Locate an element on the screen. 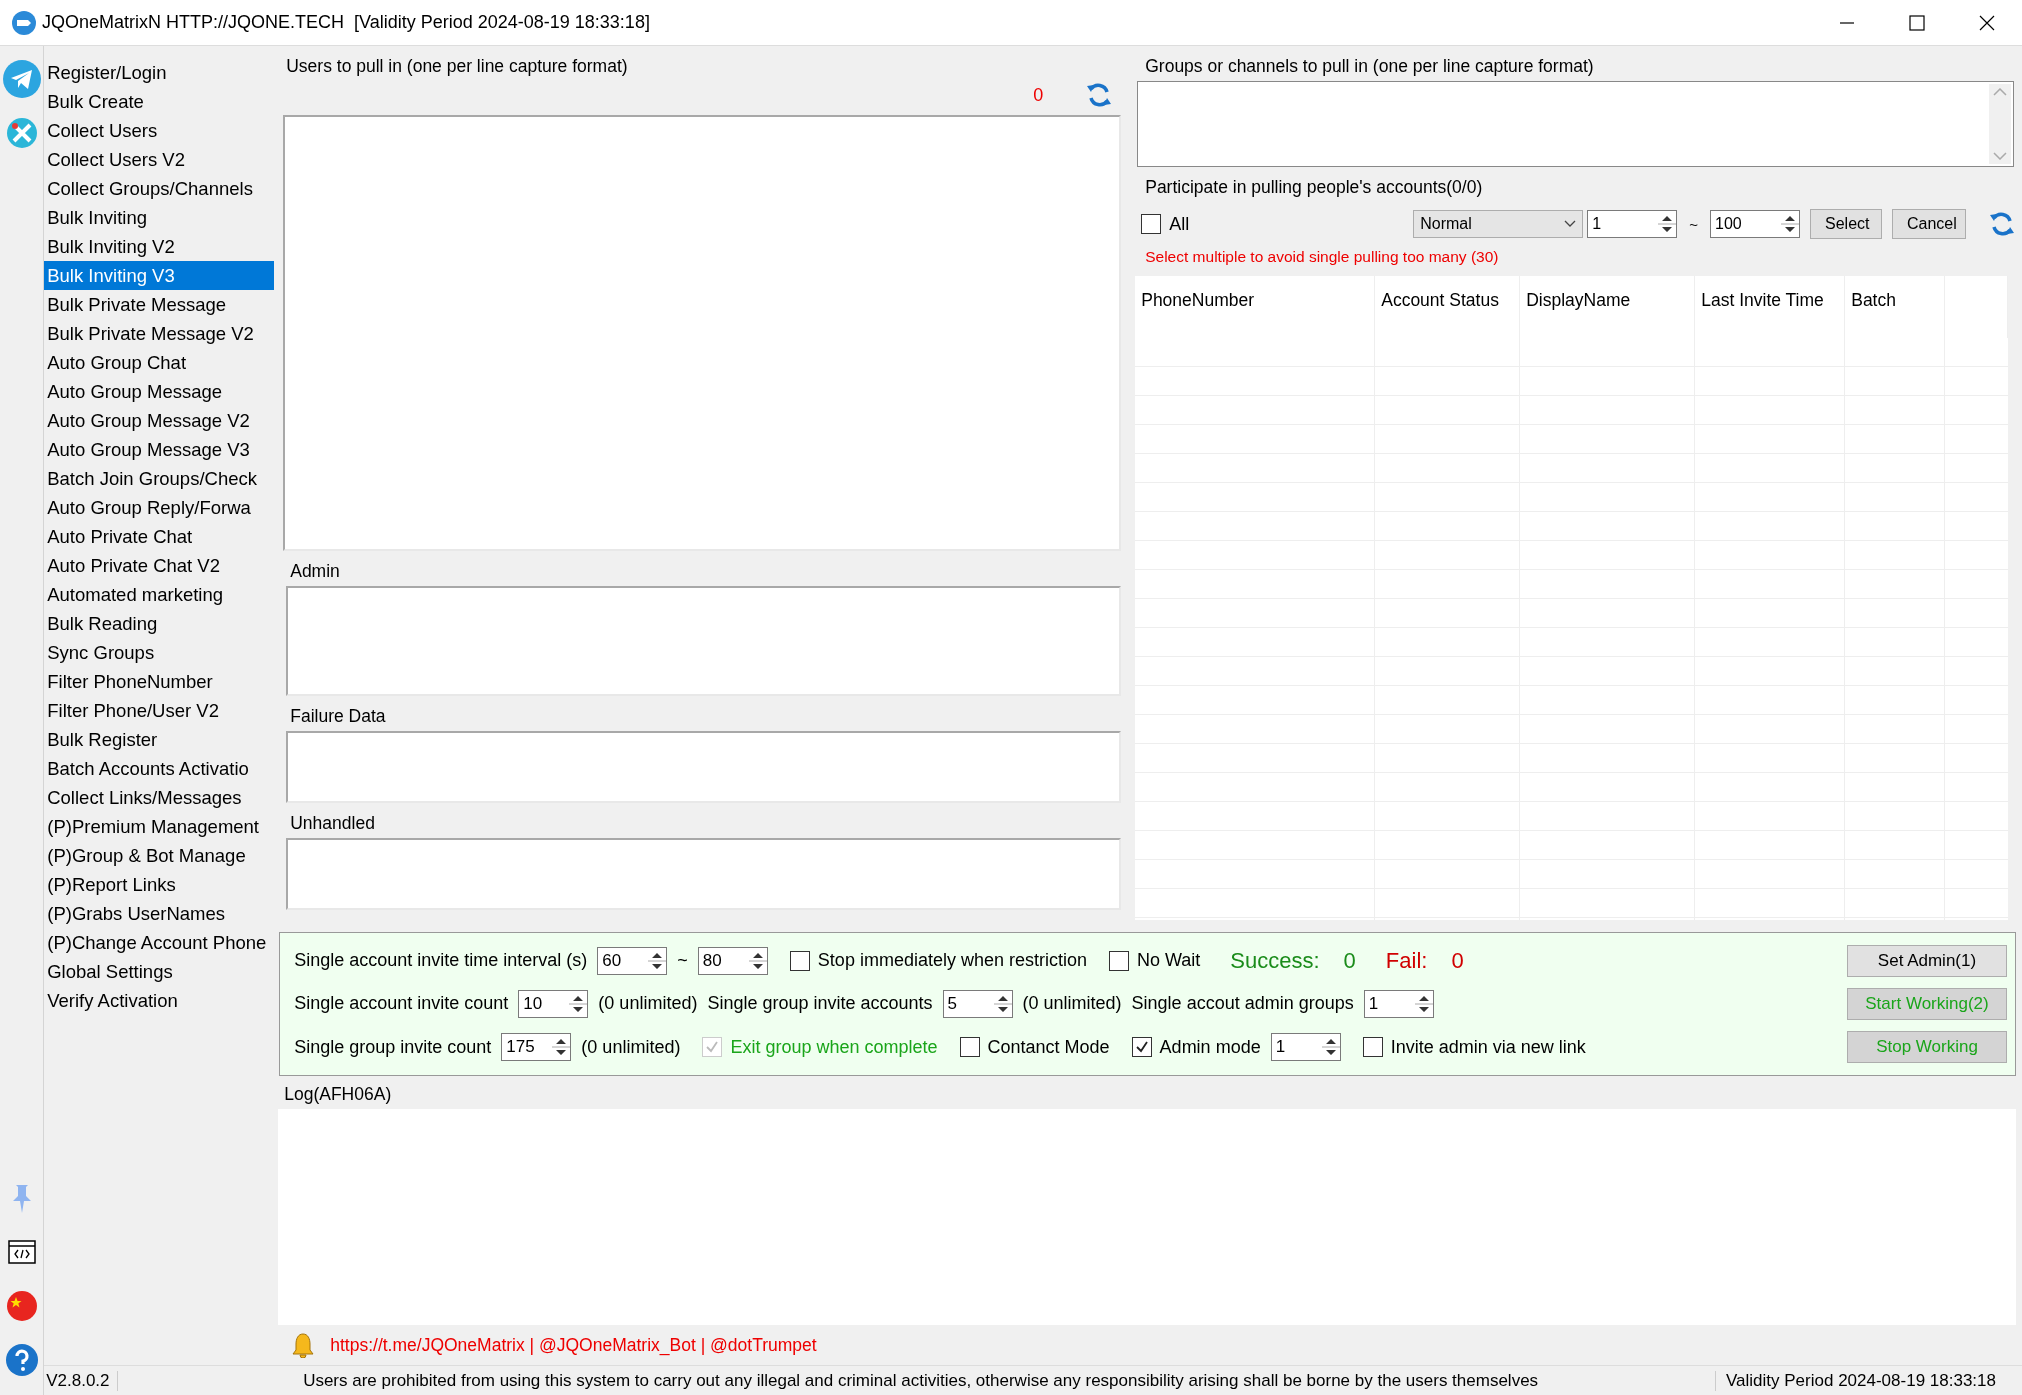 This screenshot has height=1395, width=2022. checkbox-label: Contanct Mode is located at coordinates (1048, 1047).